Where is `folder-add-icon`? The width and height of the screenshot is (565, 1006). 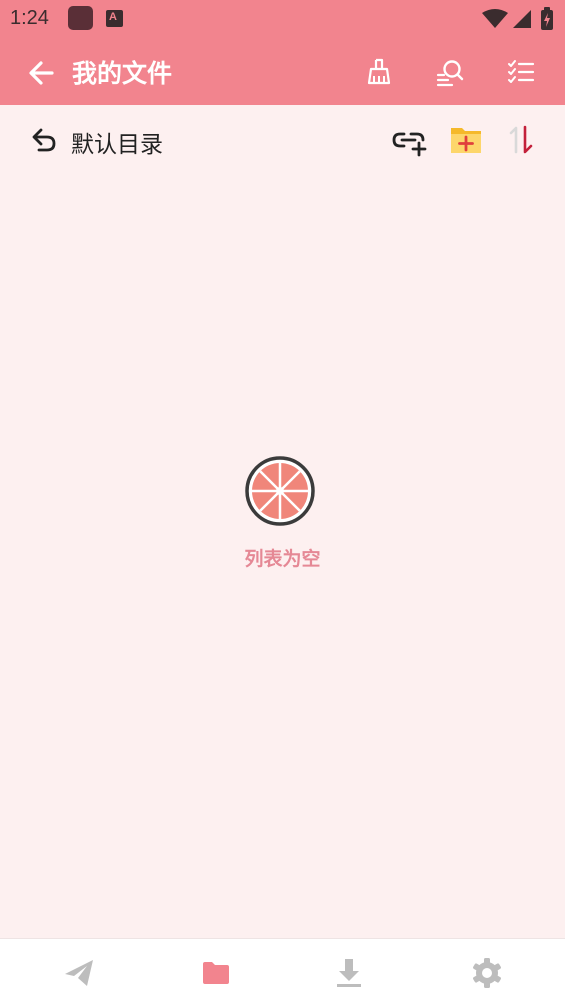 folder-add-icon is located at coordinates (466, 140).